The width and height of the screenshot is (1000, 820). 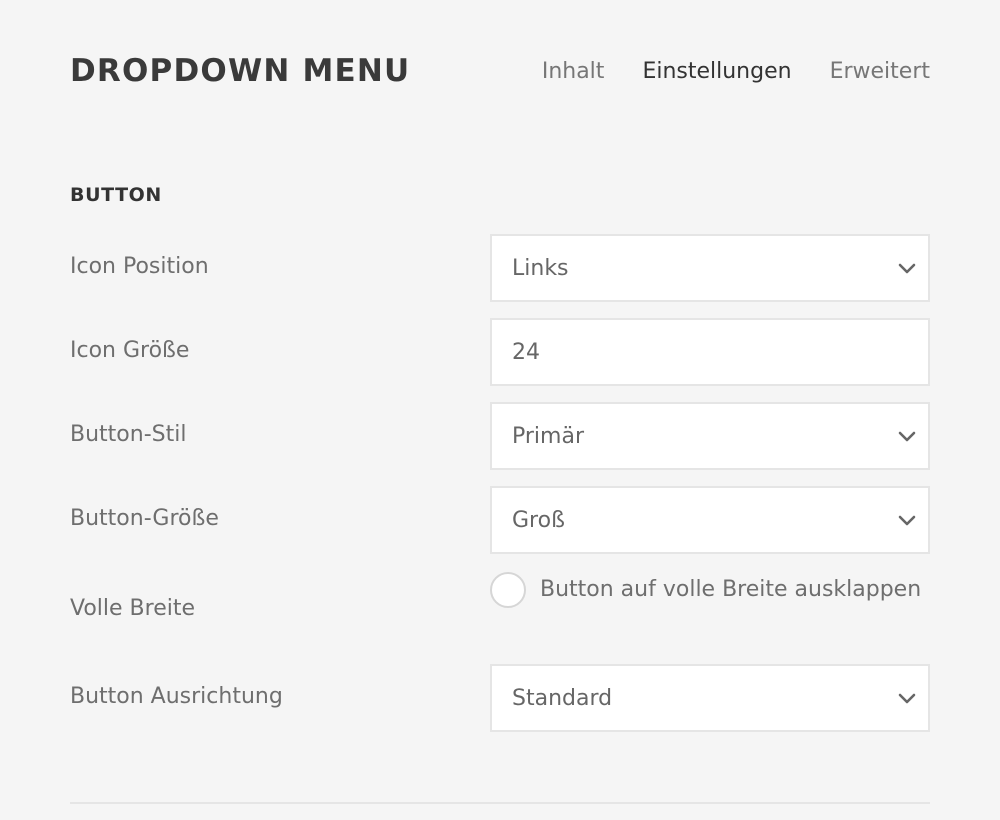 What do you see at coordinates (710, 590) in the screenshot?
I see `full-width-checkbox-label: Button auf volle Breite ausklappen` at bounding box center [710, 590].